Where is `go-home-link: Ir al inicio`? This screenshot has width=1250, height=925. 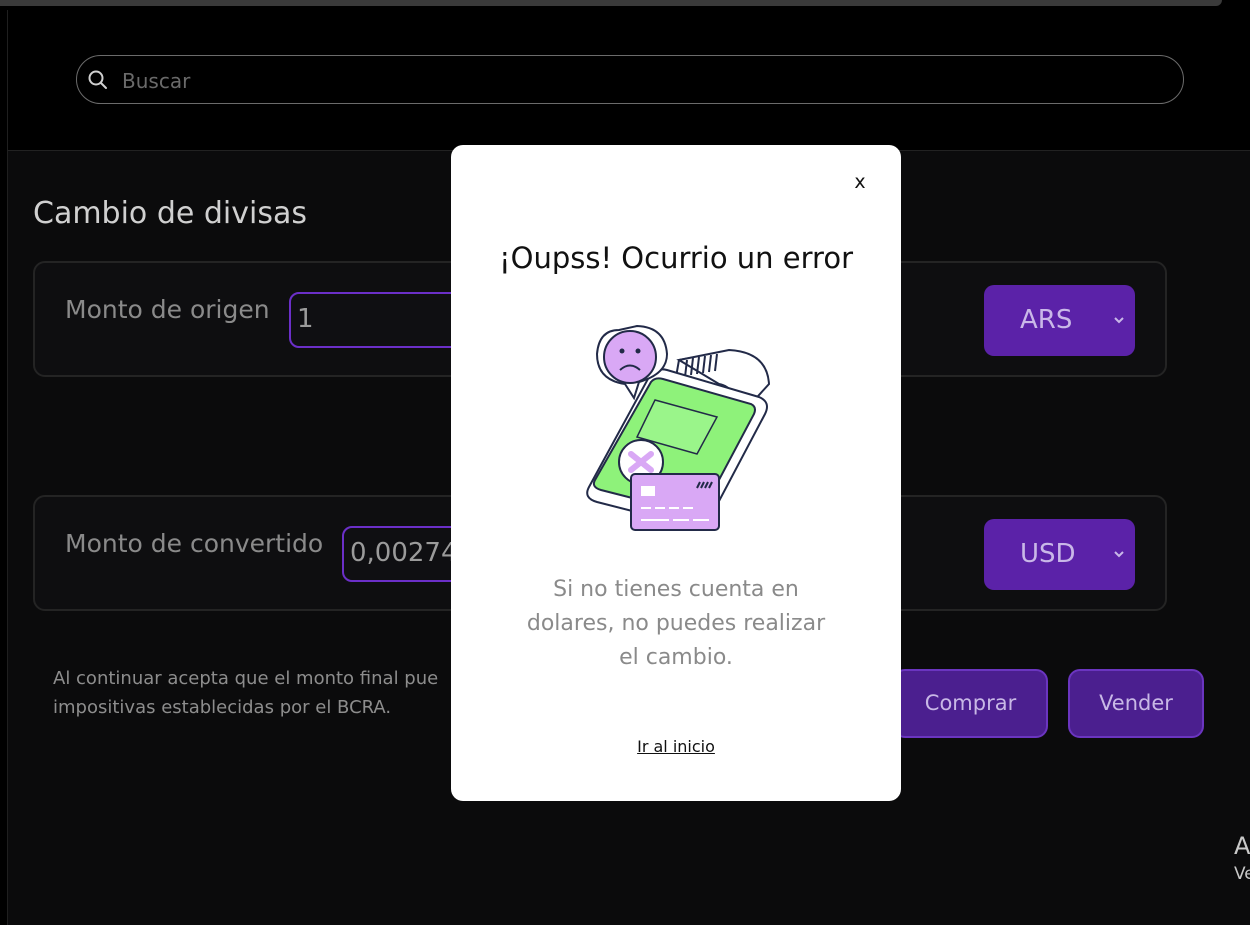 go-home-link: Ir al inicio is located at coordinates (676, 746).